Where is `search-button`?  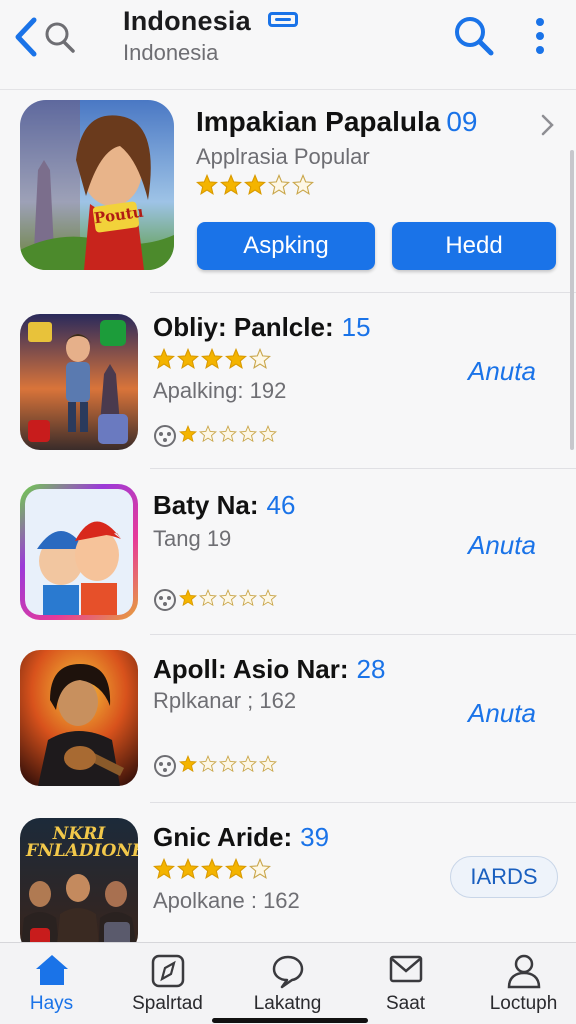
search-button is located at coordinates (474, 36).